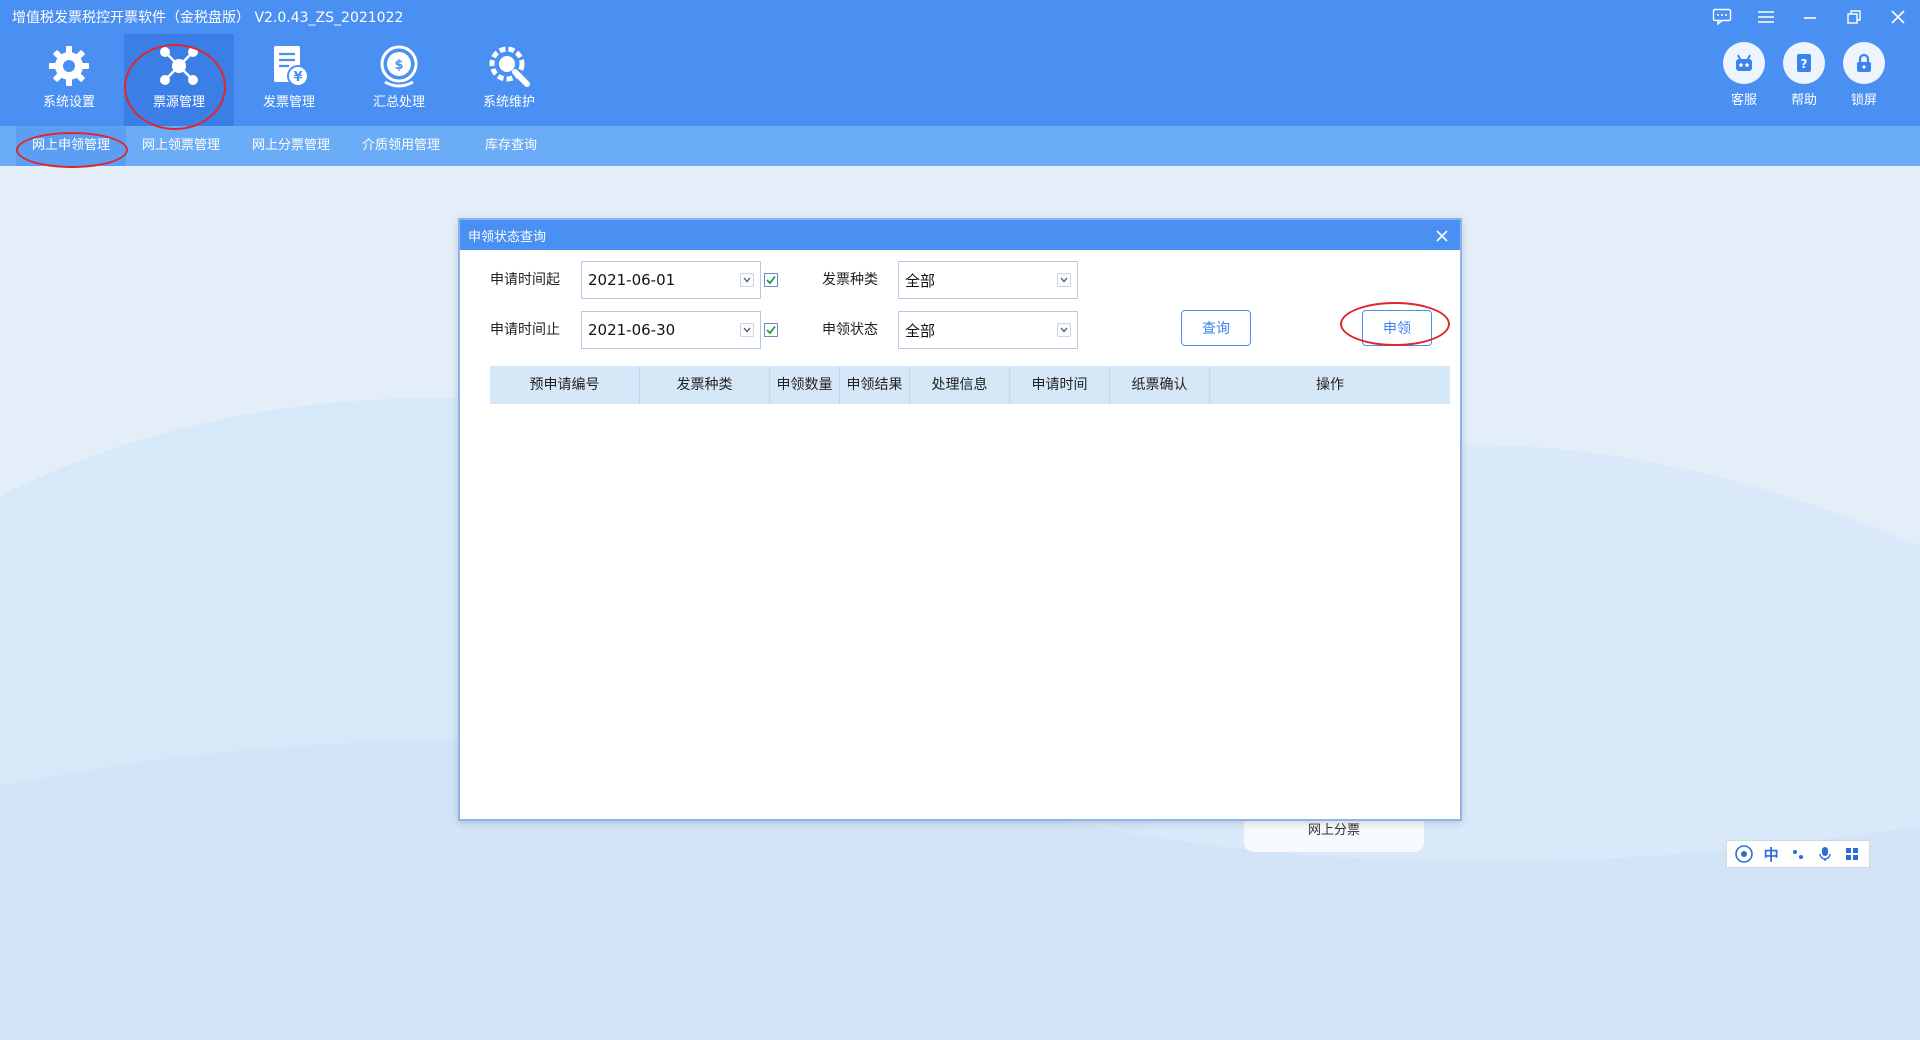 This screenshot has width=1920, height=1040. Describe the element at coordinates (771, 280) in the screenshot. I see `start-date-checkbox` at that location.